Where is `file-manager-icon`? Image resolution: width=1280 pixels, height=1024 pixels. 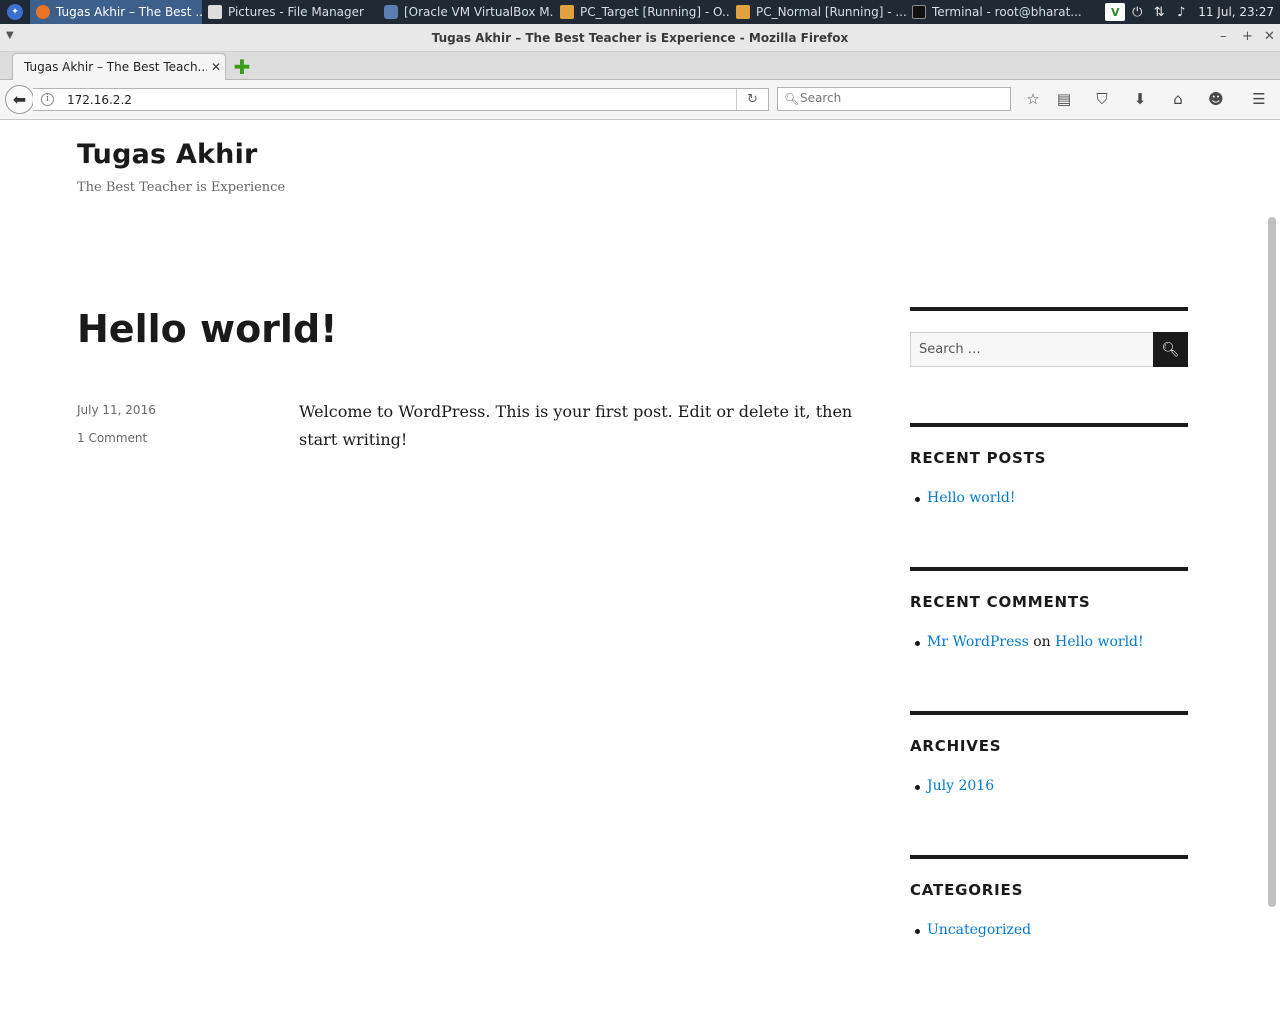 file-manager-icon is located at coordinates (215, 12).